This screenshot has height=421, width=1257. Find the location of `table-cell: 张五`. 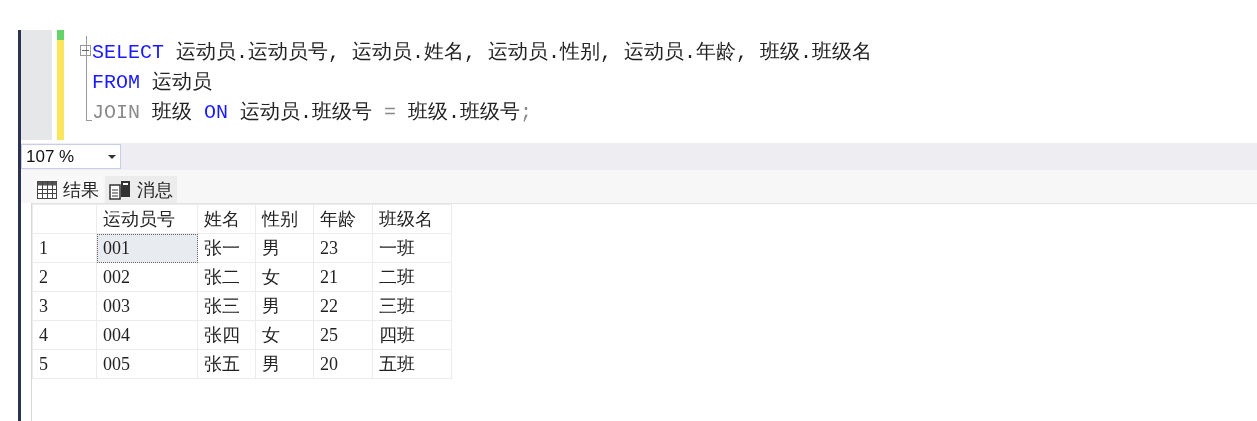

table-cell: 张五 is located at coordinates (226, 364).